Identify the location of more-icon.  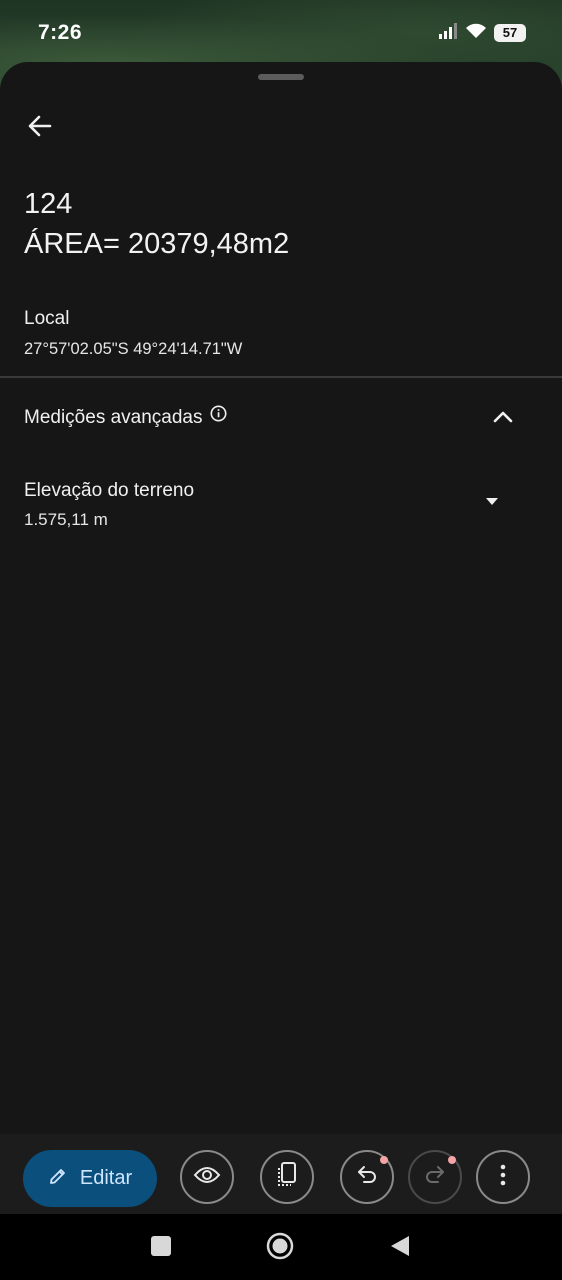
(503, 1177).